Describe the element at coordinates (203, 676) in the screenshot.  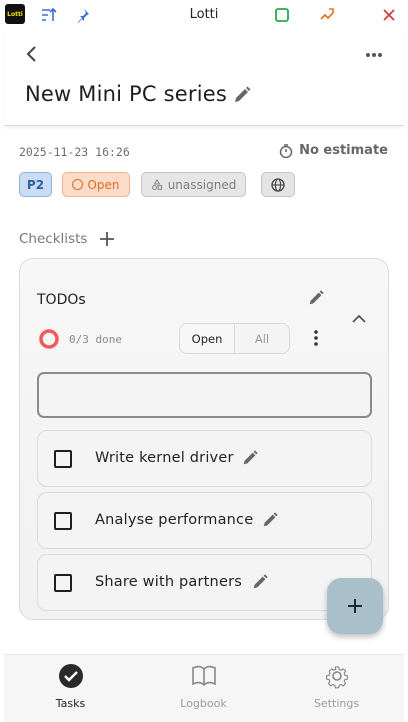
I see `book-icon` at that location.